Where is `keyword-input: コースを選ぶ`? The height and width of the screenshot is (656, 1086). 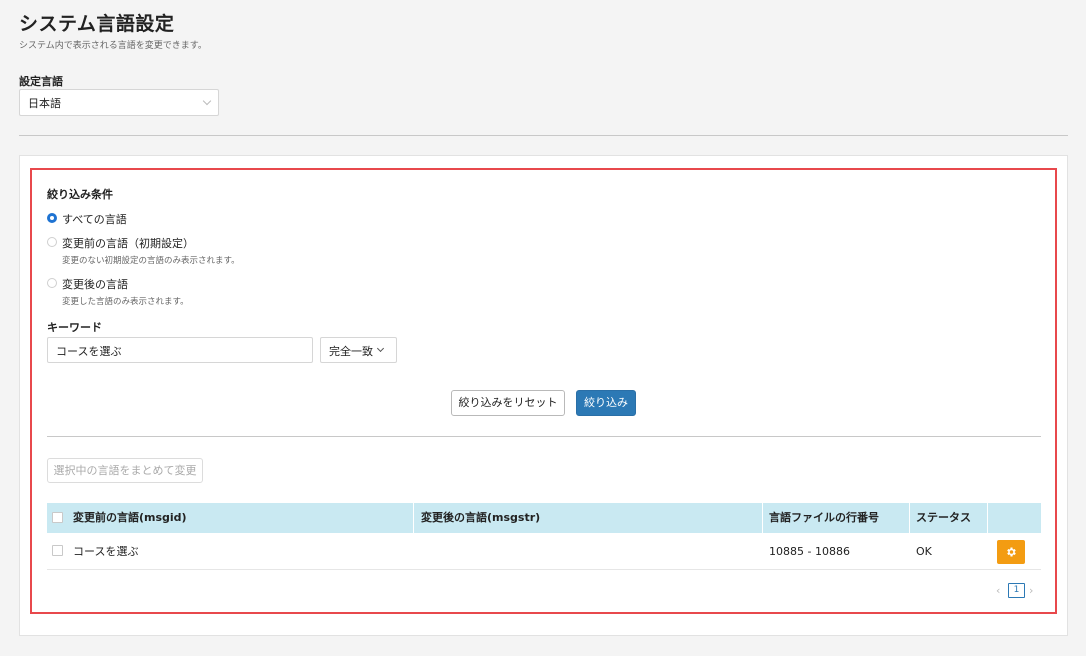
keyword-input: コースを選ぶ is located at coordinates (180, 350).